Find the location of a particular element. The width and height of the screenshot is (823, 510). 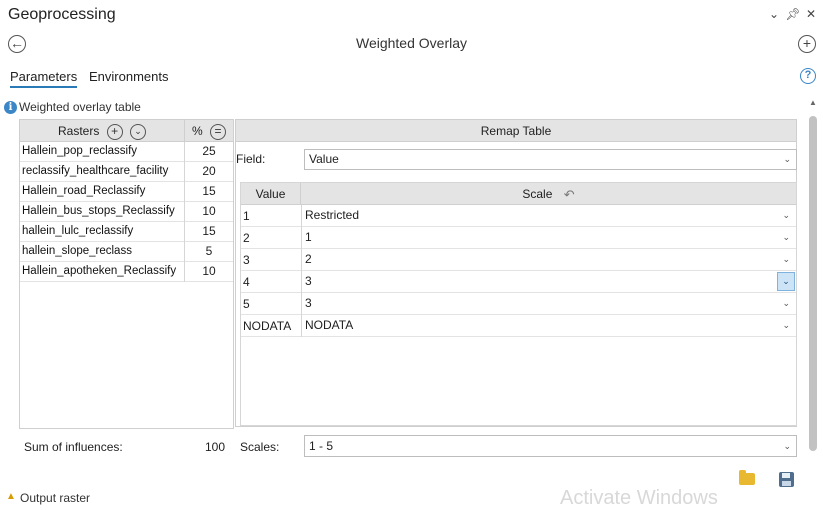

remap-row: 4 3 ⌄ is located at coordinates (518, 282).